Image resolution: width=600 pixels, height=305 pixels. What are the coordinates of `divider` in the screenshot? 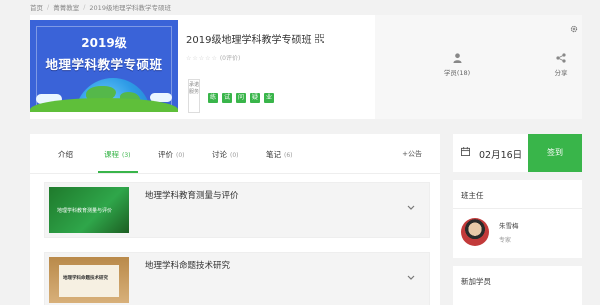 It's located at (517, 208).